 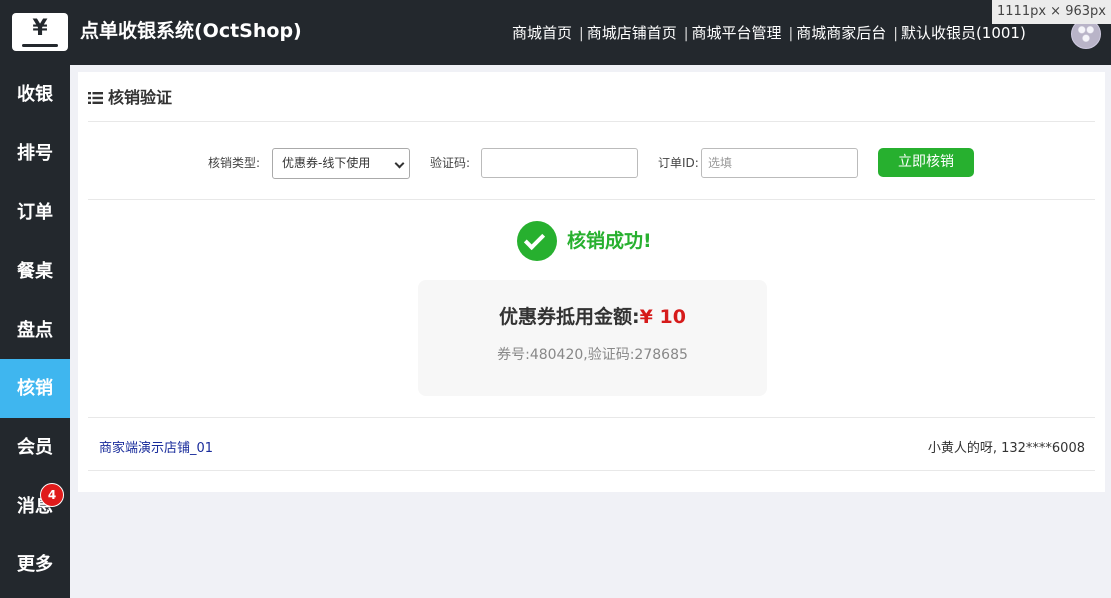 I want to click on list-icon, so click(x=95, y=98).